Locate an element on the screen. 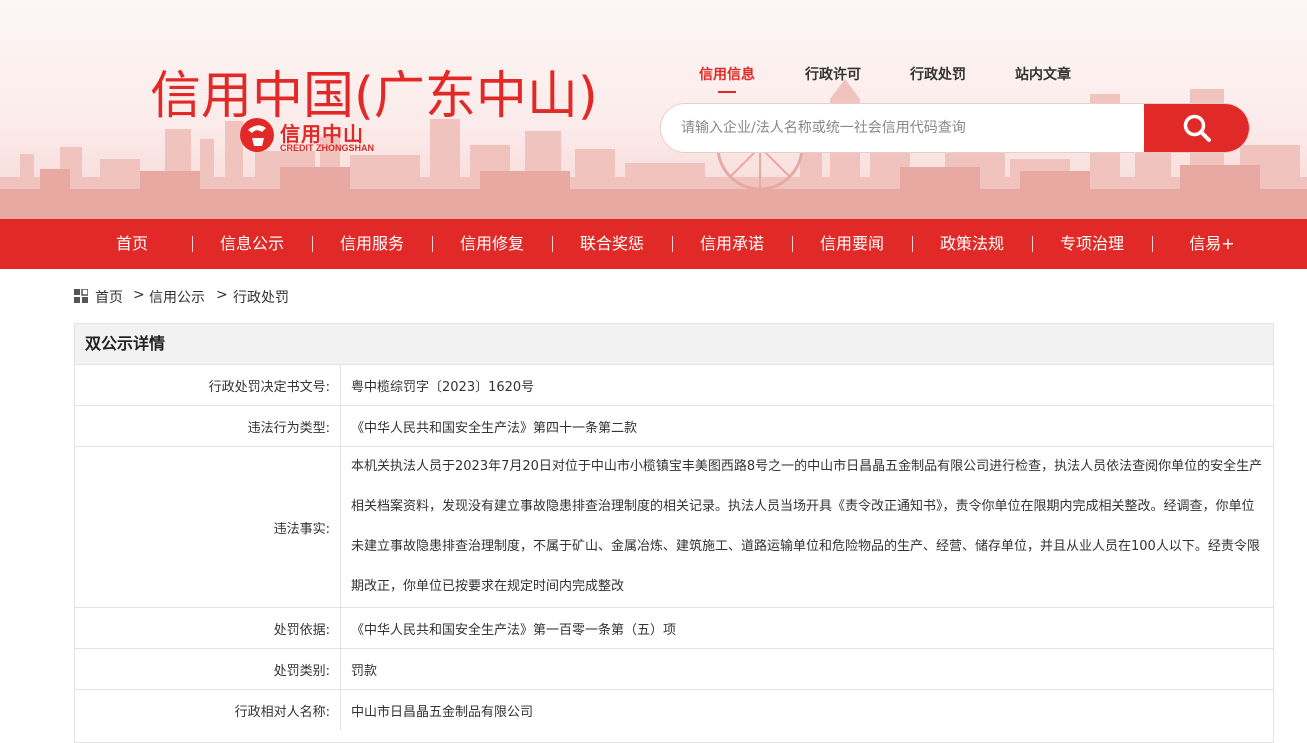 The height and width of the screenshot is (743, 1307). search-box is located at coordinates (955, 128).